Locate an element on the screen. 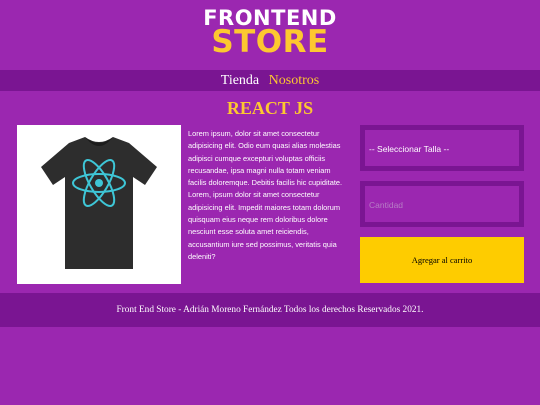  nav-link-tienda: Tienda is located at coordinates (240, 80).